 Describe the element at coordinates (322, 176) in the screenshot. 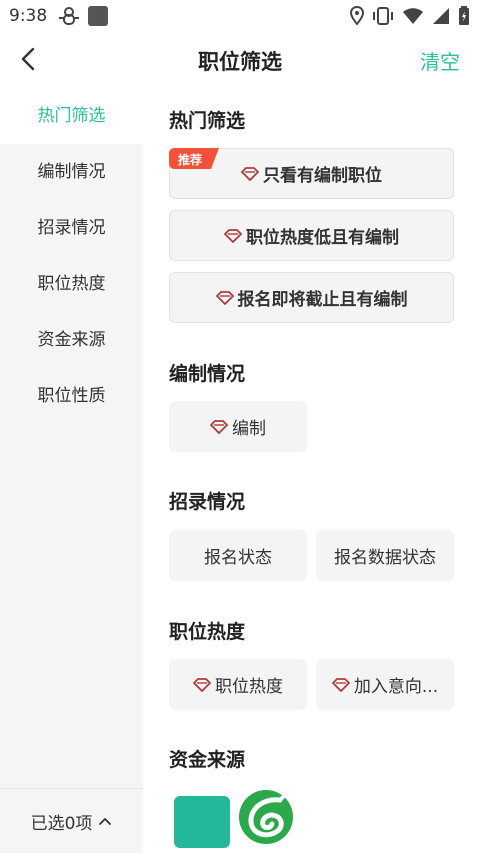

I see `filter-only-staffed-label: 只看有编制职位` at that location.